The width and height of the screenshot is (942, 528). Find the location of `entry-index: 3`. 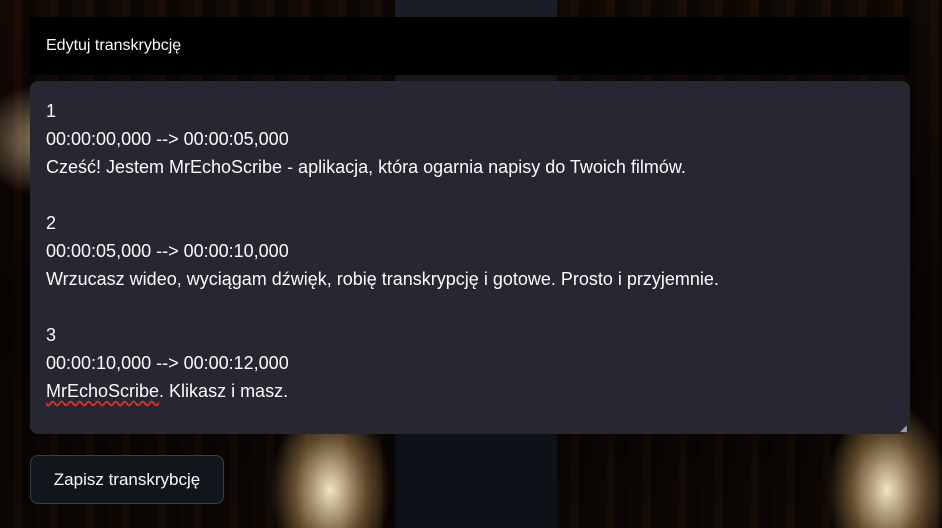

entry-index: 3 is located at coordinates (51, 335).